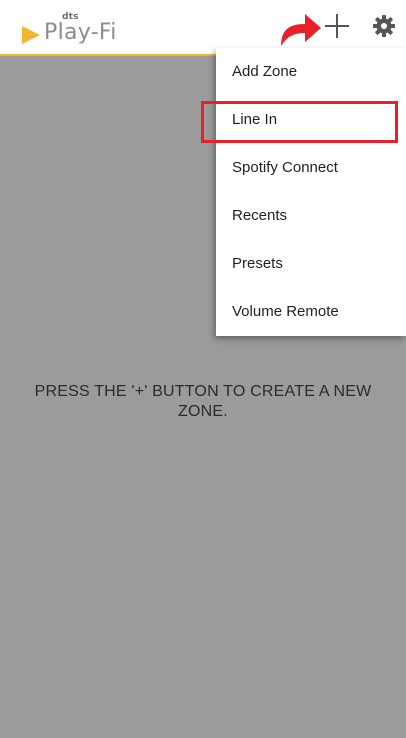 The height and width of the screenshot is (738, 406). I want to click on gear-icon, so click(384, 26).